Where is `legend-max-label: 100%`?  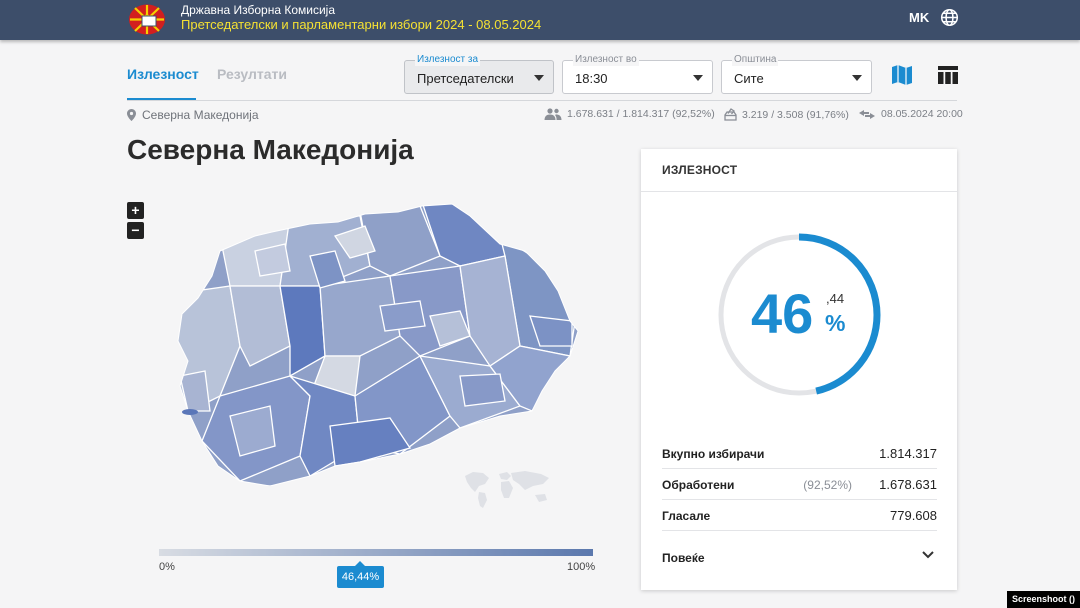 legend-max-label: 100% is located at coordinates (581, 567).